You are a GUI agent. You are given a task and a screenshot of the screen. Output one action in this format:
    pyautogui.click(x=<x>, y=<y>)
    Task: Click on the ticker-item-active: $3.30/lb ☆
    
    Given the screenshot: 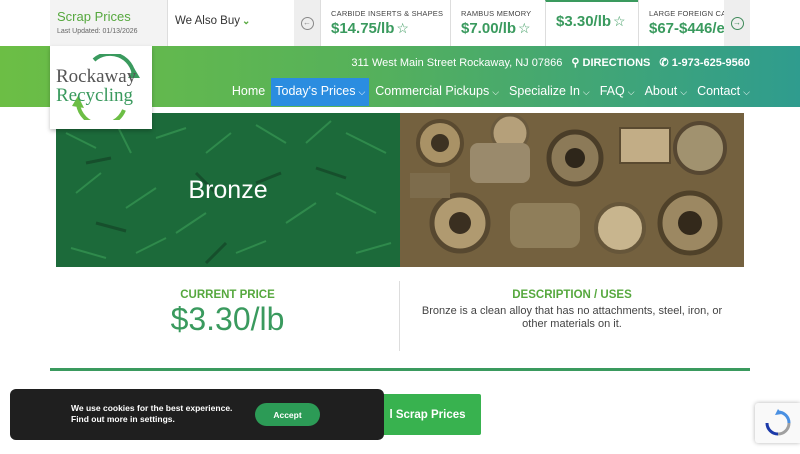 What is the action you would take?
    pyautogui.click(x=591, y=23)
    